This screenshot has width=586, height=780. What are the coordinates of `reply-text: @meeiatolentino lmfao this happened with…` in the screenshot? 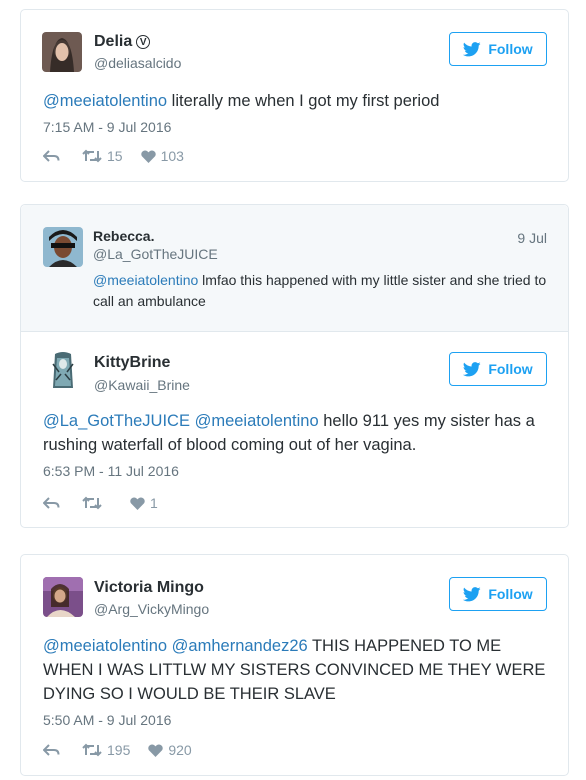 It's located at (320, 291).